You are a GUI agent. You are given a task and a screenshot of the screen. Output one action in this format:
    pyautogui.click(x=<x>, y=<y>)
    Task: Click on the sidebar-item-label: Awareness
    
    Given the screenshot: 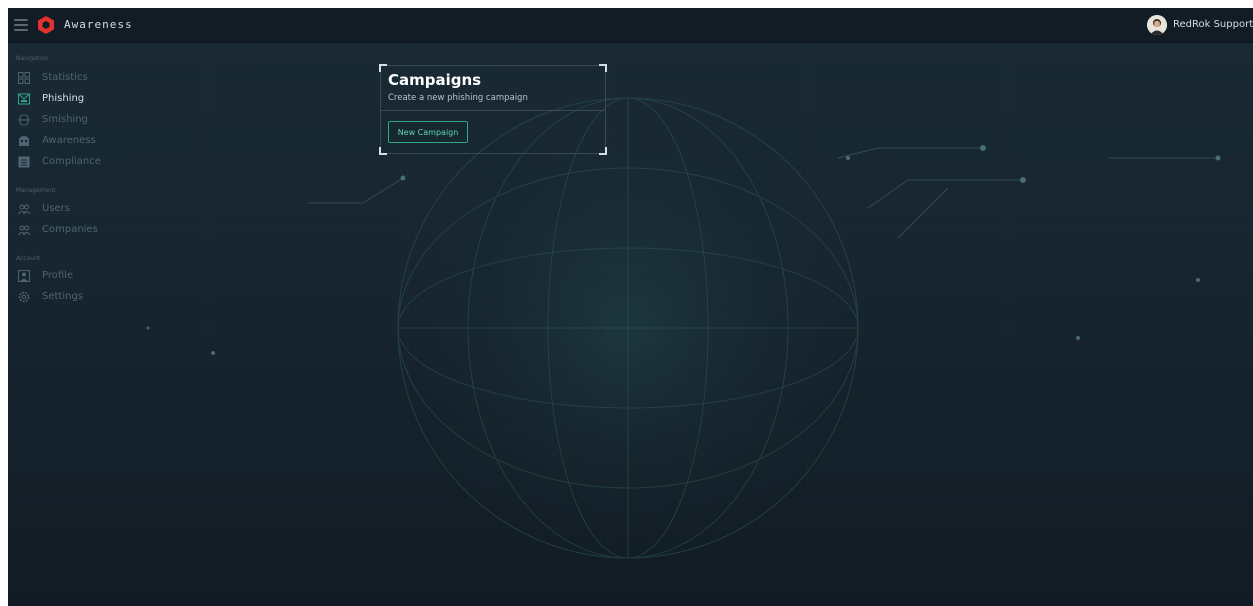 What is the action you would take?
    pyautogui.click(x=69, y=140)
    